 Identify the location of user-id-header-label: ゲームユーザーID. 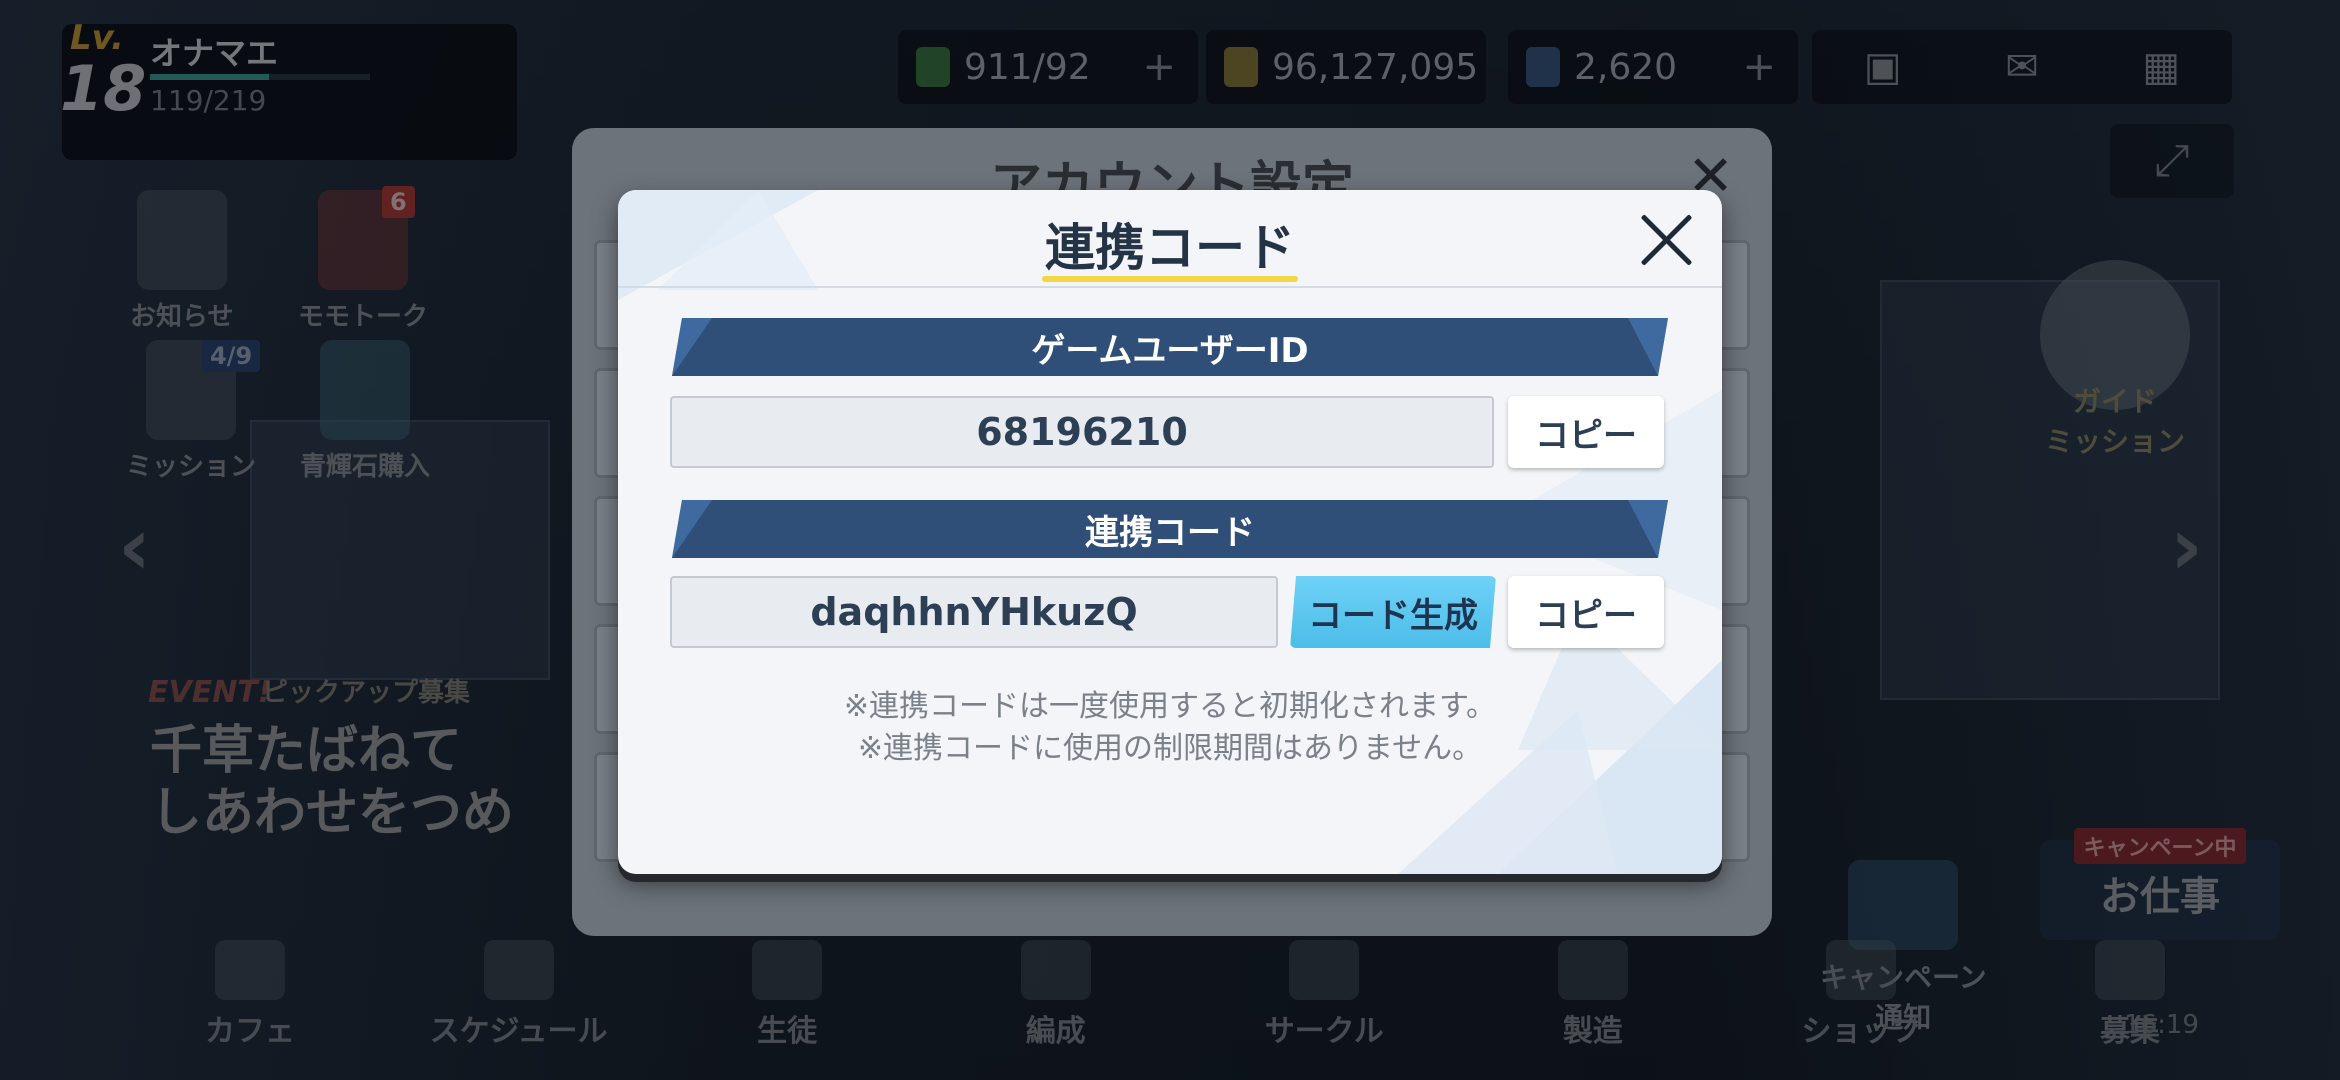
(1170, 350).